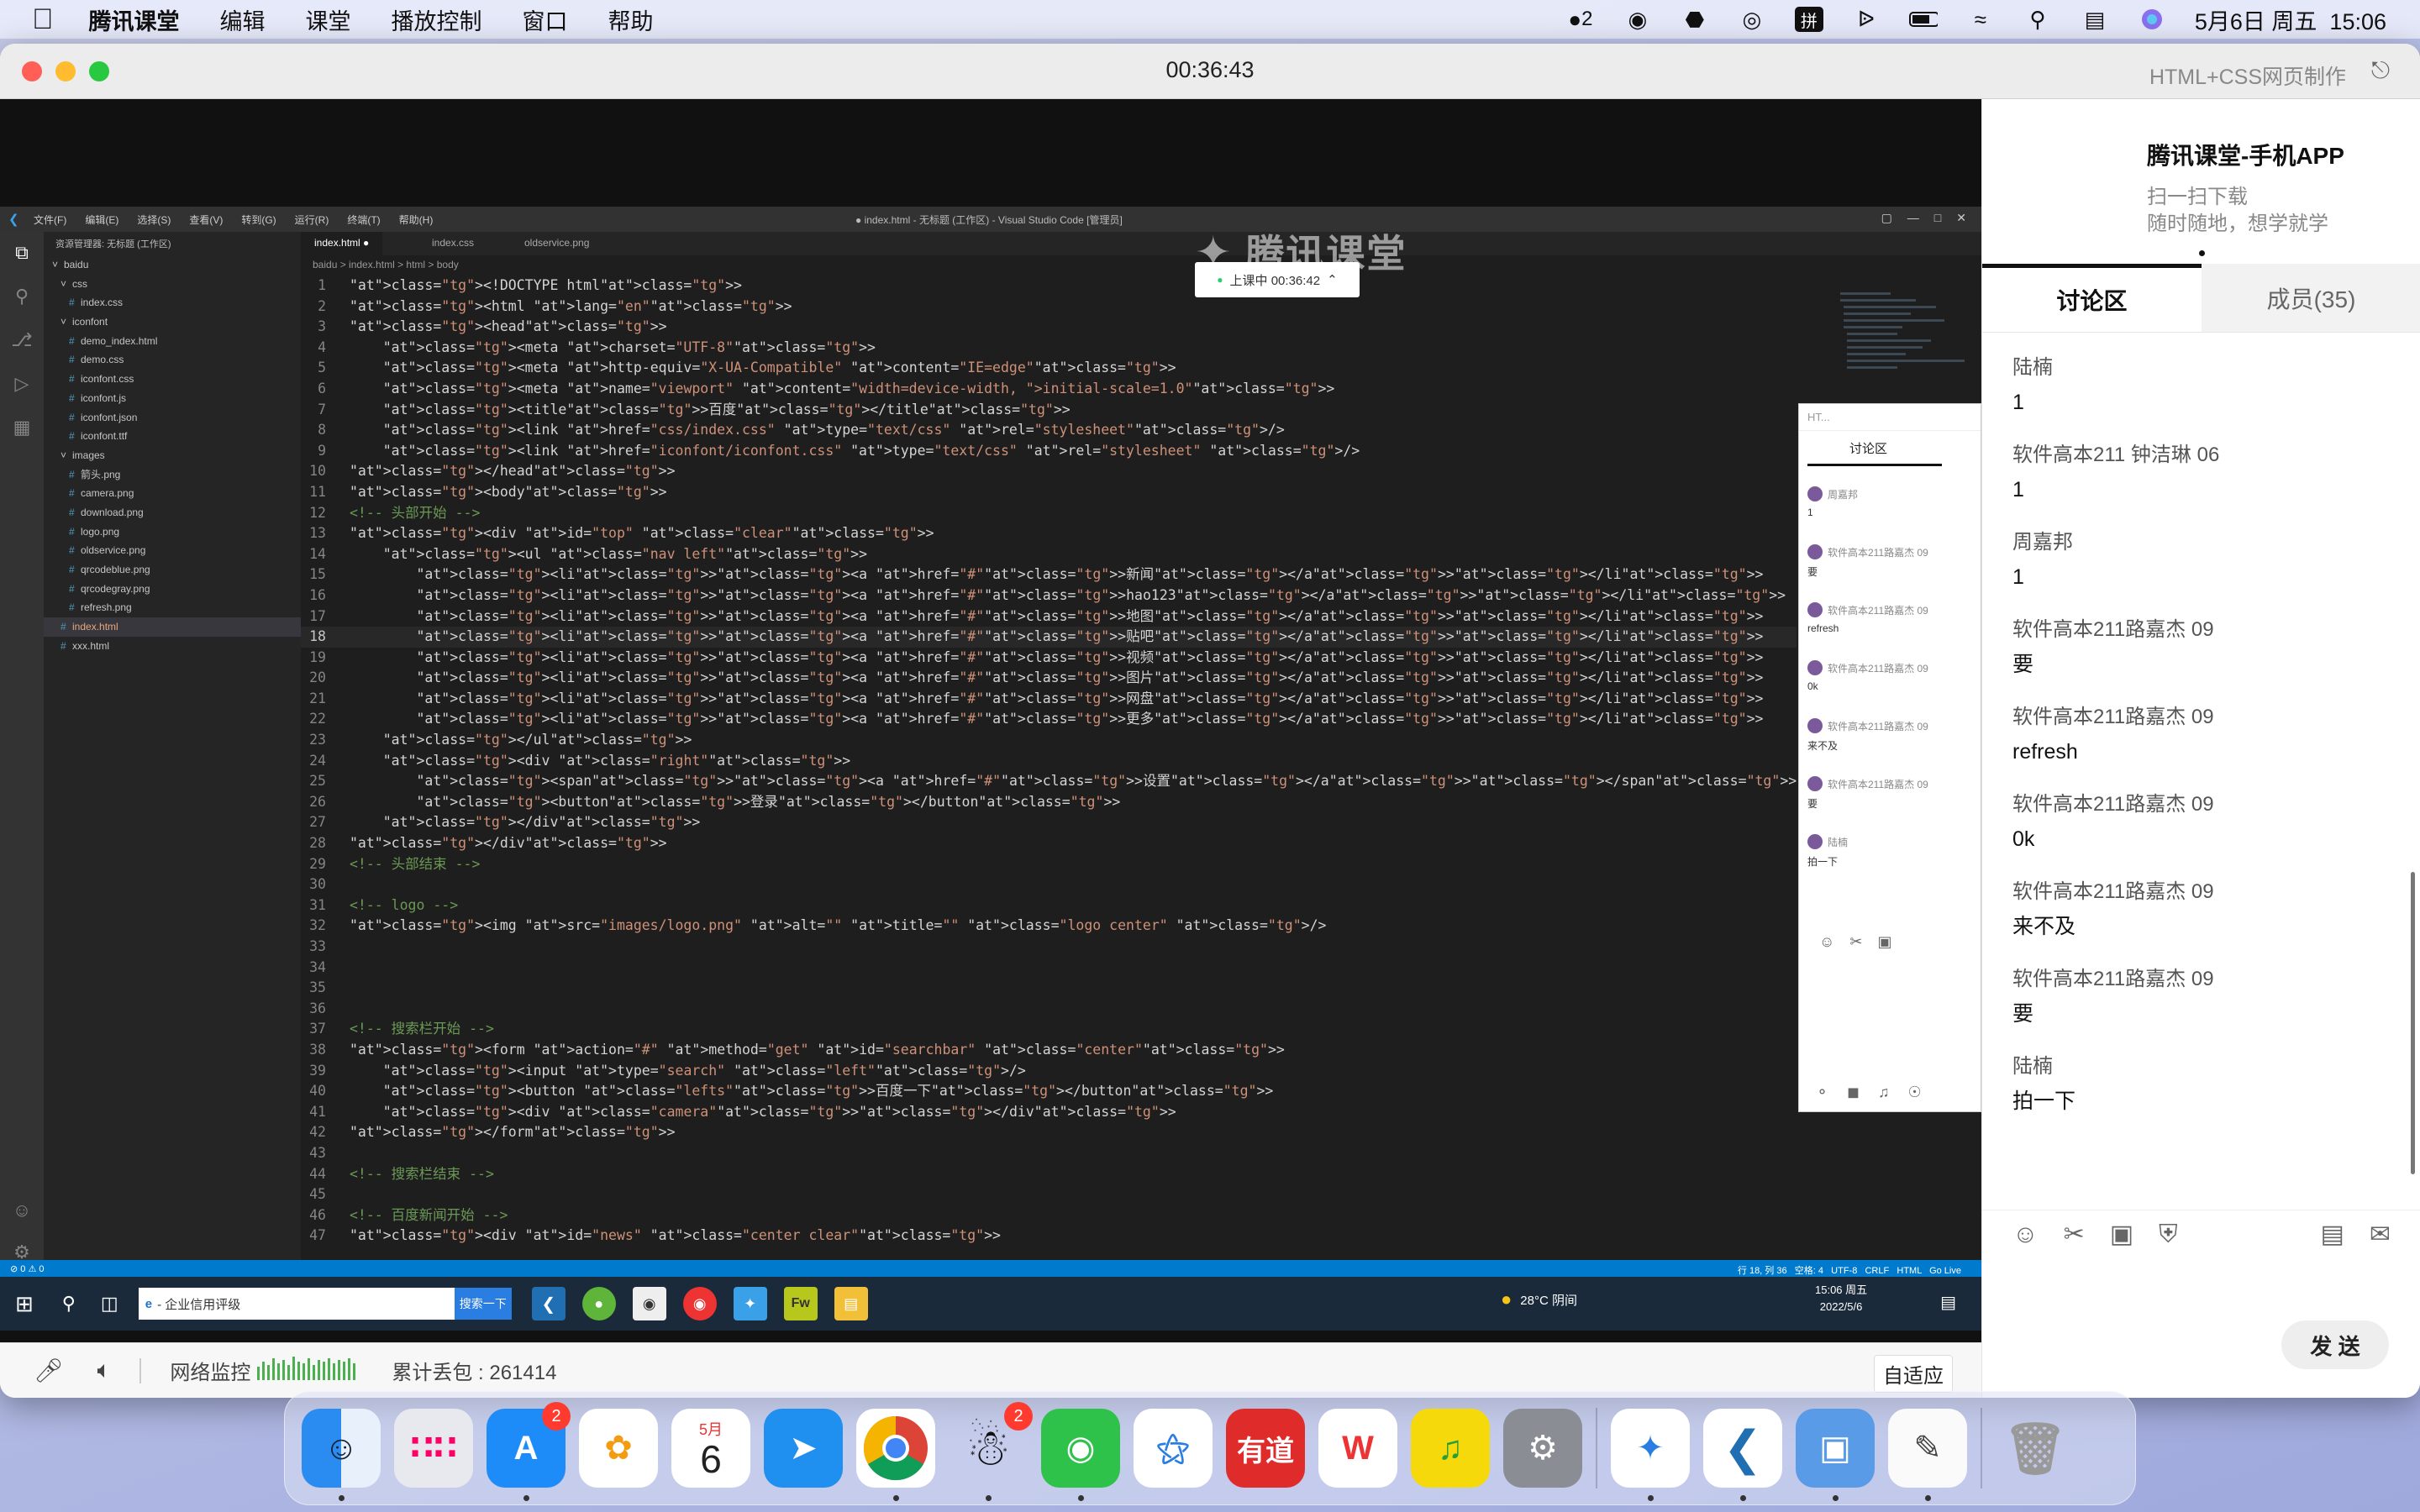 The image size is (2420, 1512). I want to click on vscode-menu-help: 帮助(H), so click(416, 220).